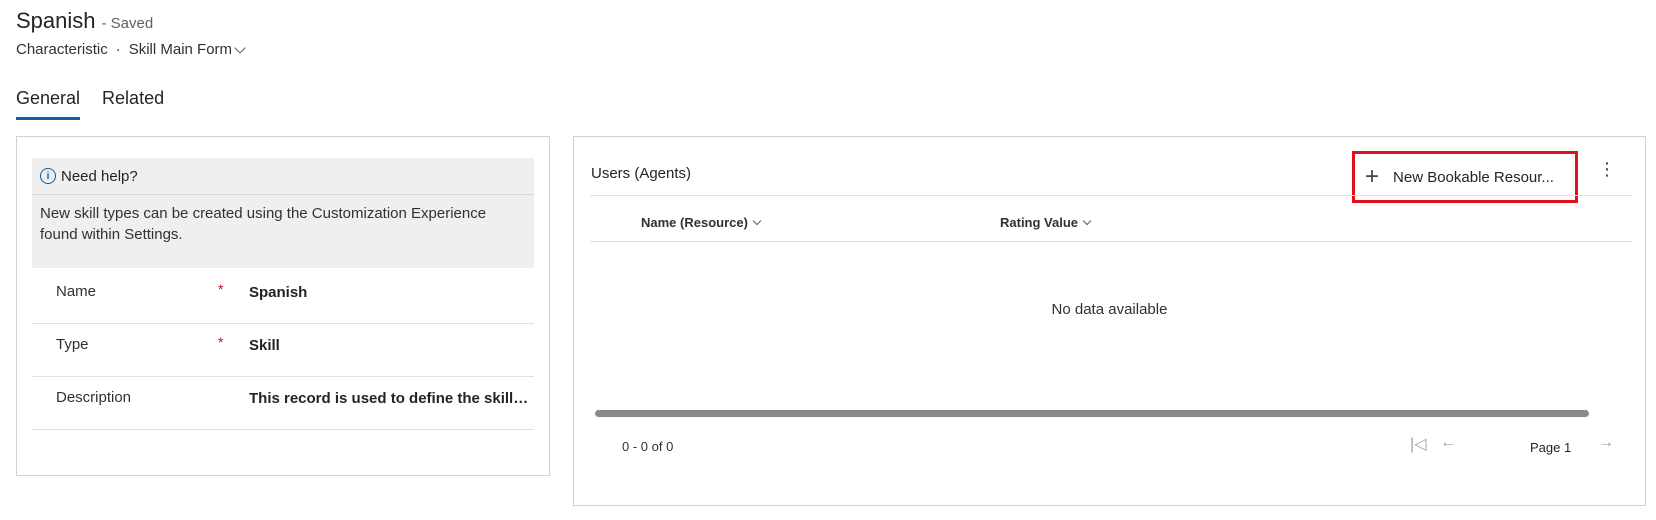 Image resolution: width=1656 pixels, height=520 pixels. I want to click on page-title: Spanish - Saved, so click(84, 21).